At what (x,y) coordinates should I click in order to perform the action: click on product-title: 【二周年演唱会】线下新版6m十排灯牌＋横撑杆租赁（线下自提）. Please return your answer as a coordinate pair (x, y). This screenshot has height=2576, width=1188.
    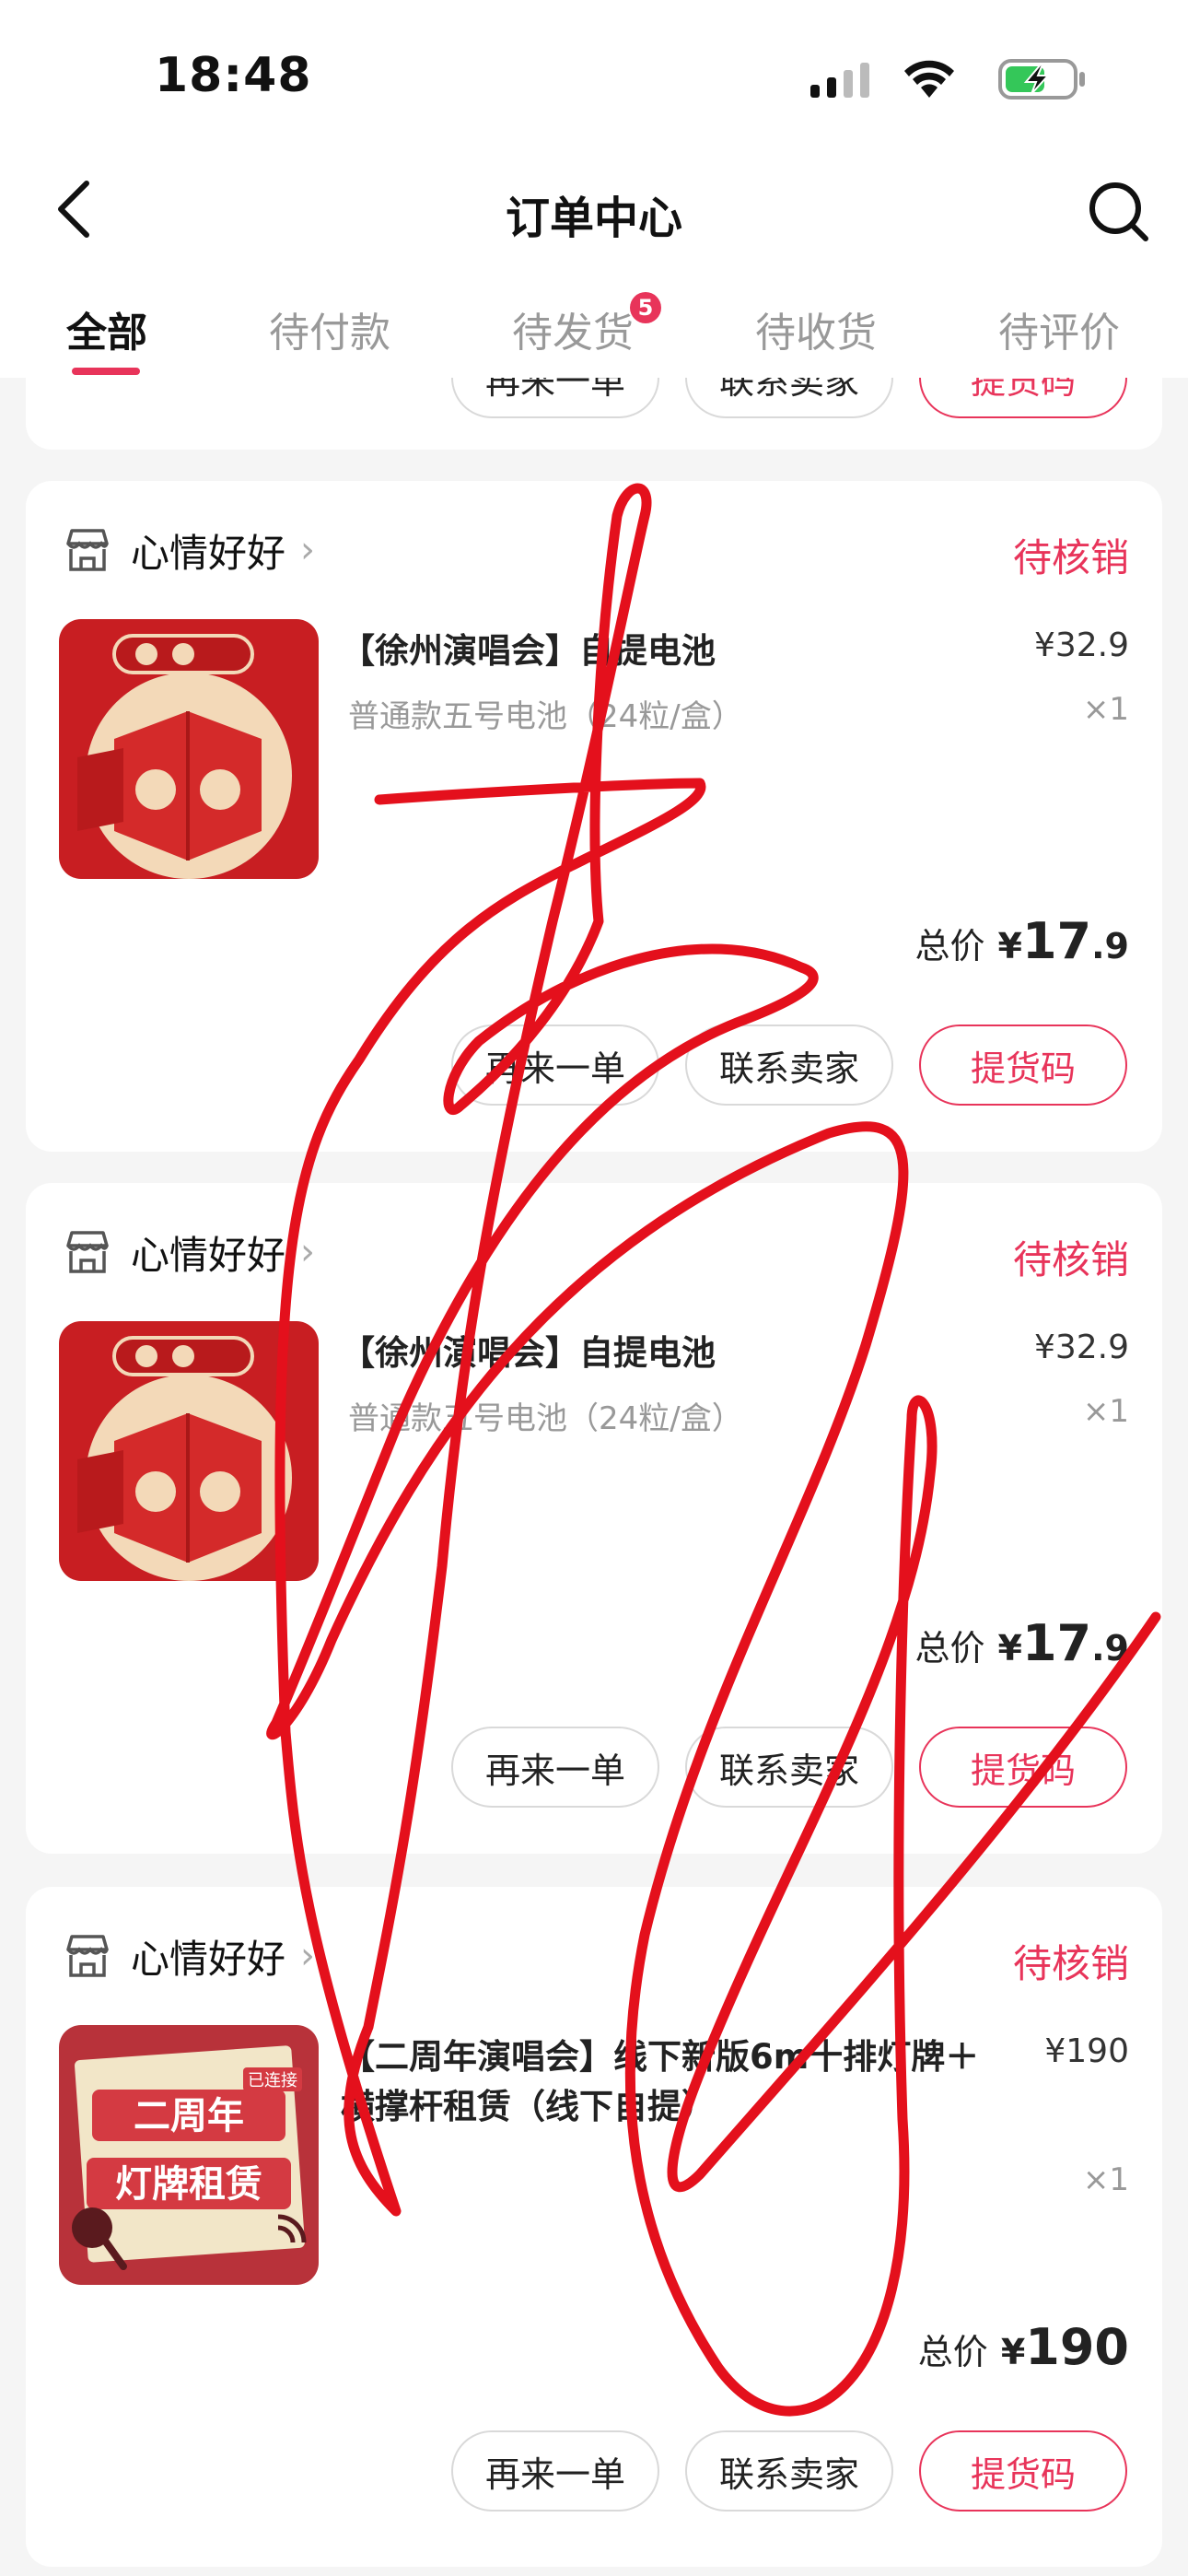
    Looking at the image, I should click on (660, 2081).